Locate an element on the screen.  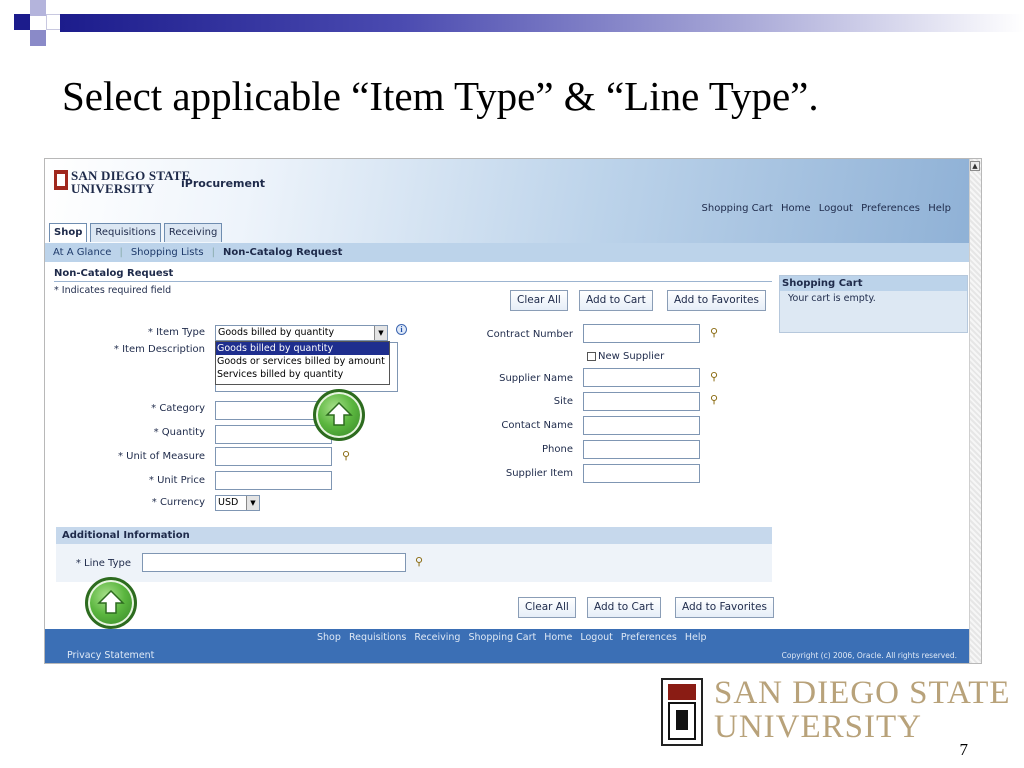
vertical-scrollbar: ▲ is located at coordinates (975, 411).